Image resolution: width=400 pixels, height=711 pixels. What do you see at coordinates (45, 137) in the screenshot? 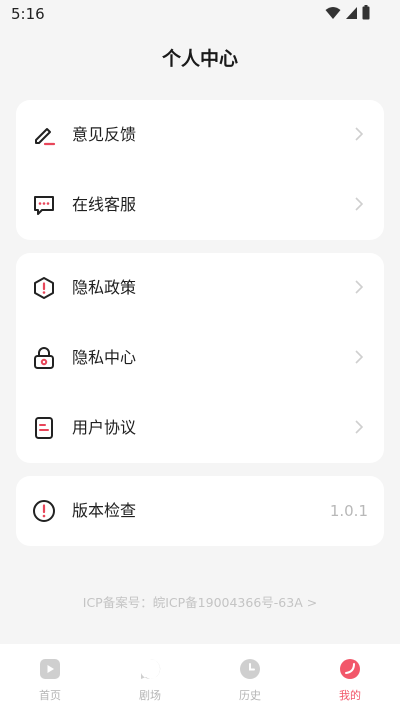
I see `edit-pencil-icon` at bounding box center [45, 137].